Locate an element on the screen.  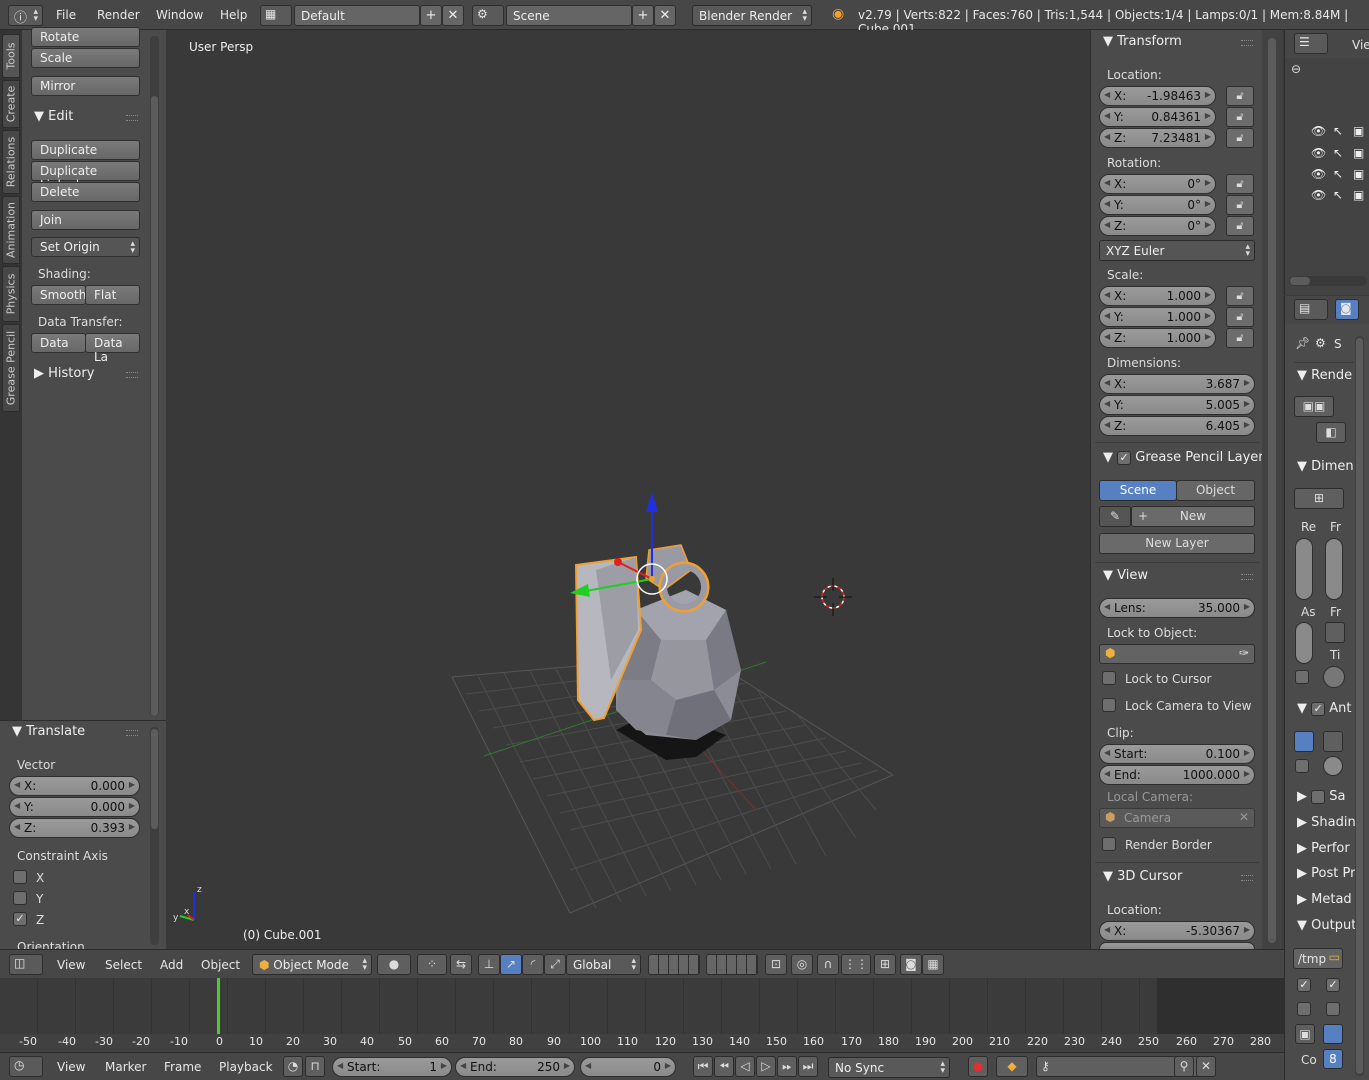
close-icon: ✕ is located at coordinates (1244, 817).